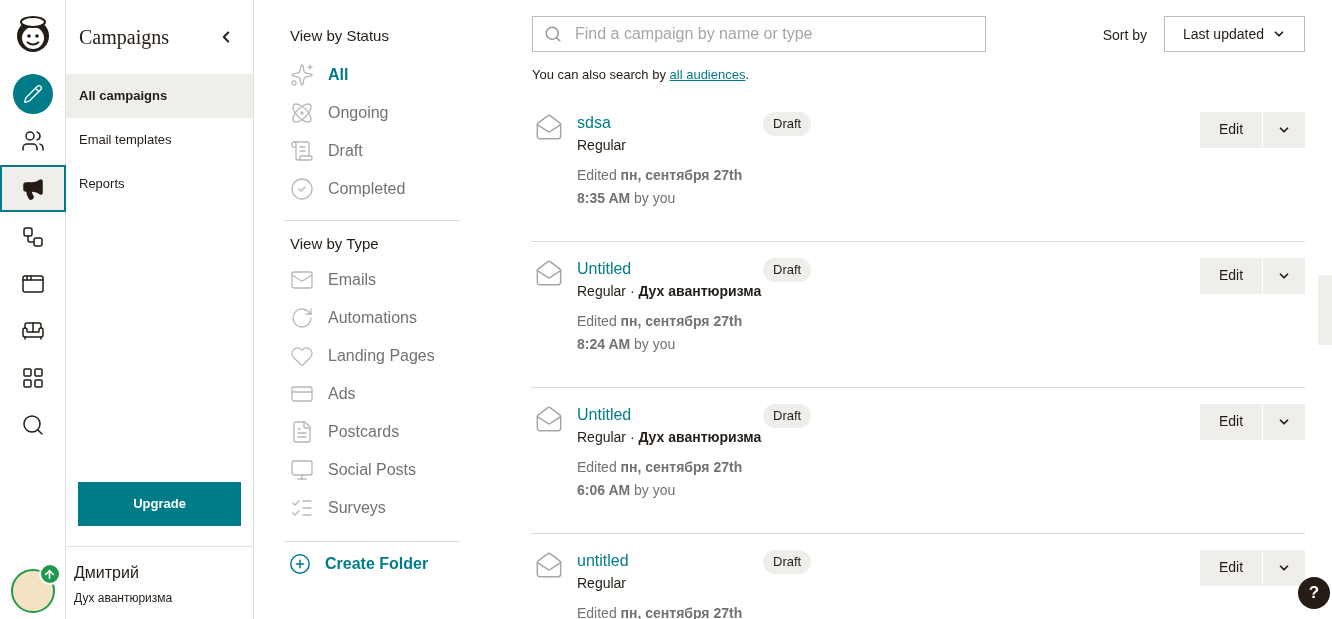 This screenshot has width=1332, height=619. What do you see at coordinates (32, 236) in the screenshot?
I see `workflow-icon` at bounding box center [32, 236].